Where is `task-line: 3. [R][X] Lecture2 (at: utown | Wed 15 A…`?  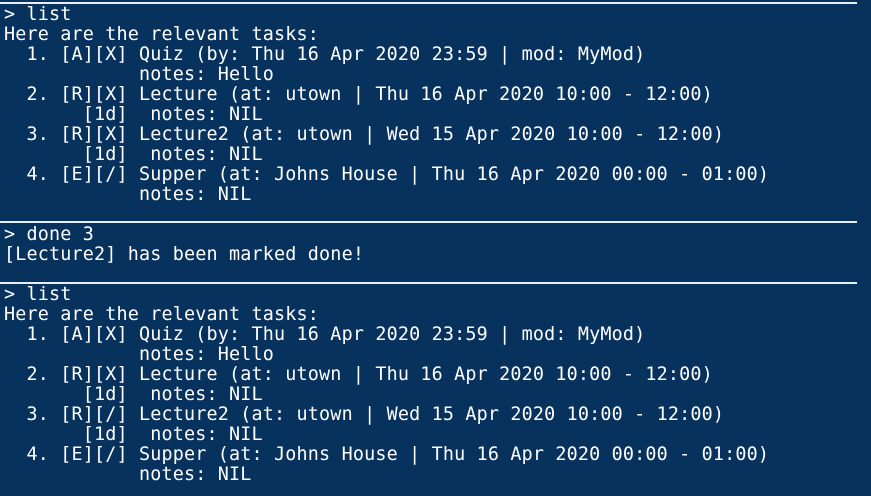 task-line: 3. [R][X] Lecture2 (at: utown | Wed 15 A… is located at coordinates (364, 134).